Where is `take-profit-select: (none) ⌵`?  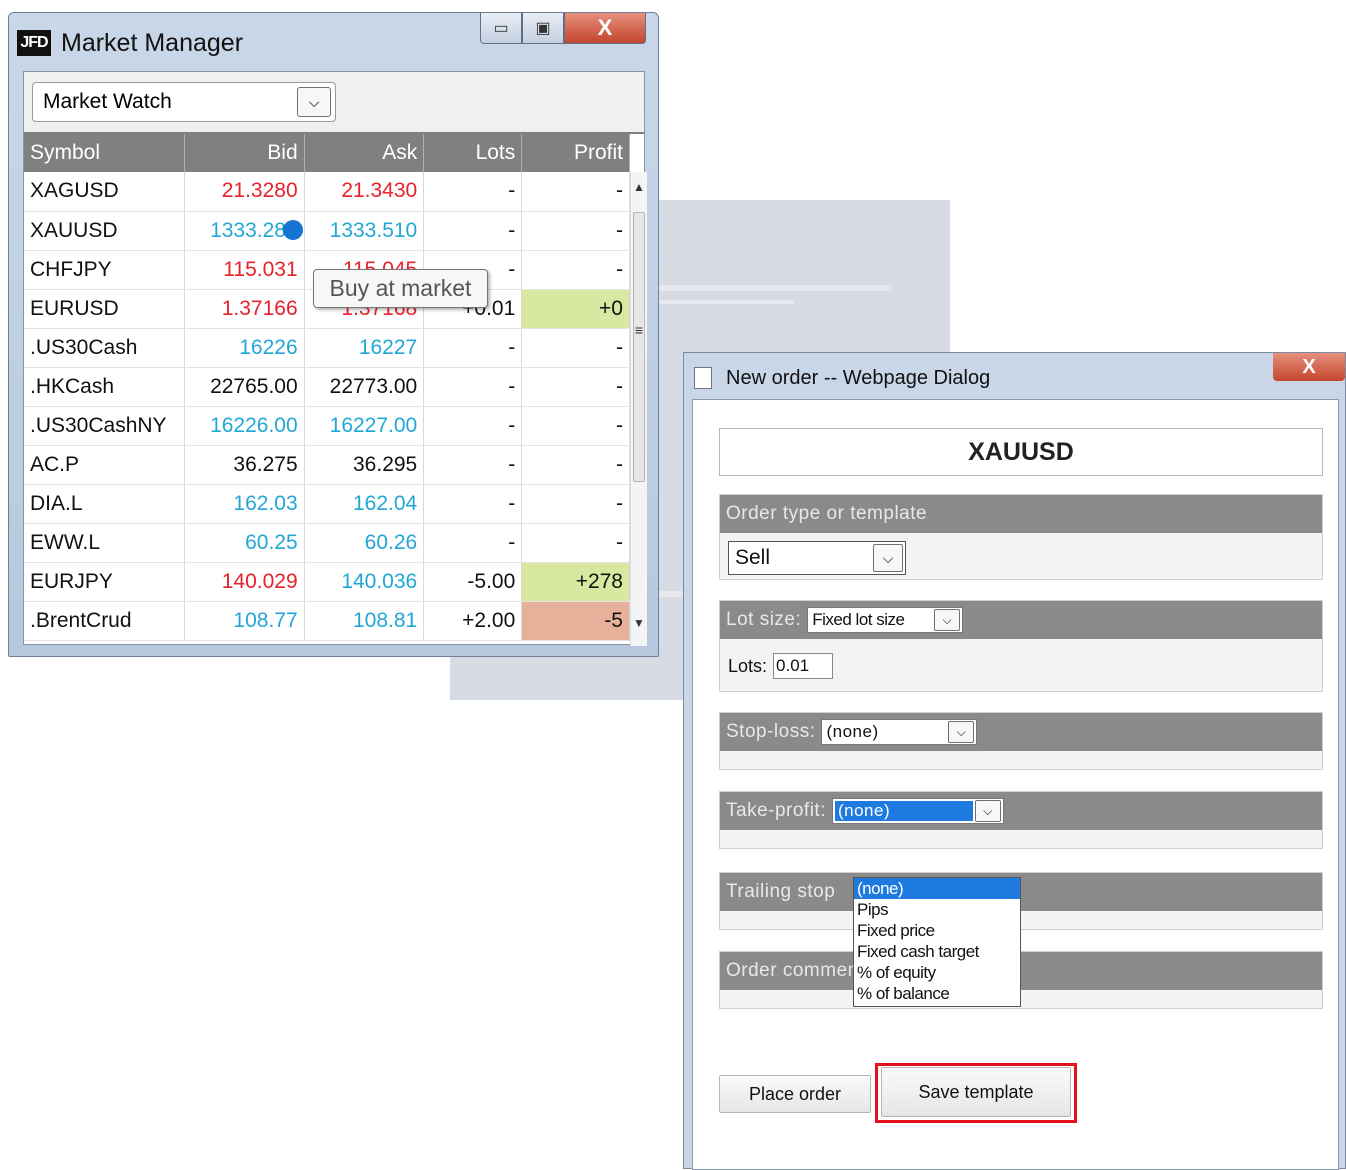
take-profit-select: (none) ⌵ is located at coordinates (917, 811).